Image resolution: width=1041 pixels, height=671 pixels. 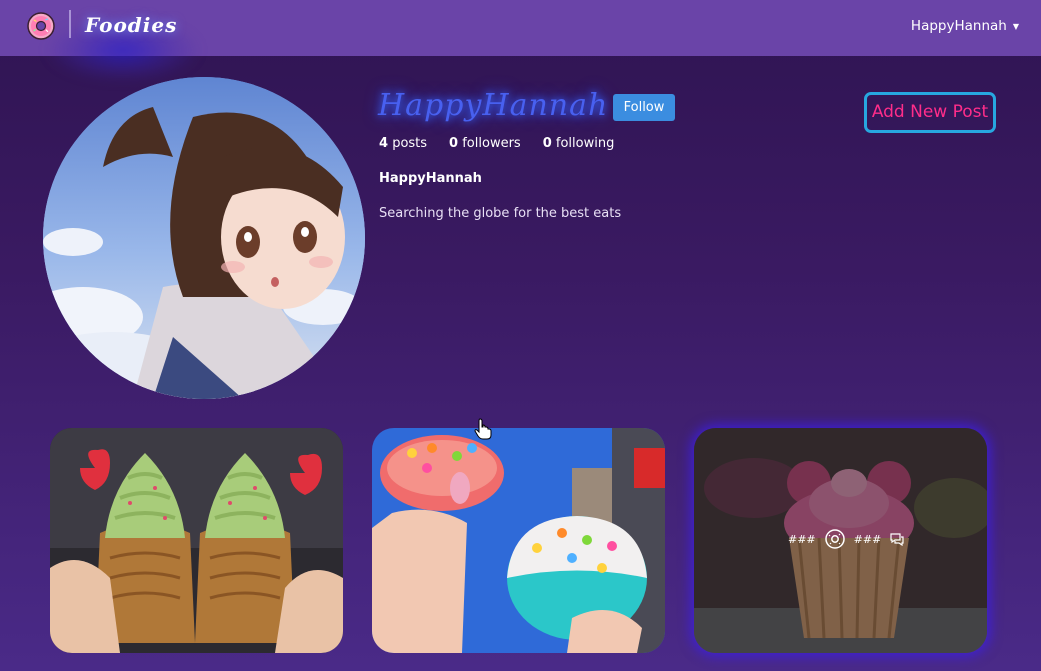 I want to click on profile-stats: 4 posts 0 followers 0 following, so click(x=496, y=143).